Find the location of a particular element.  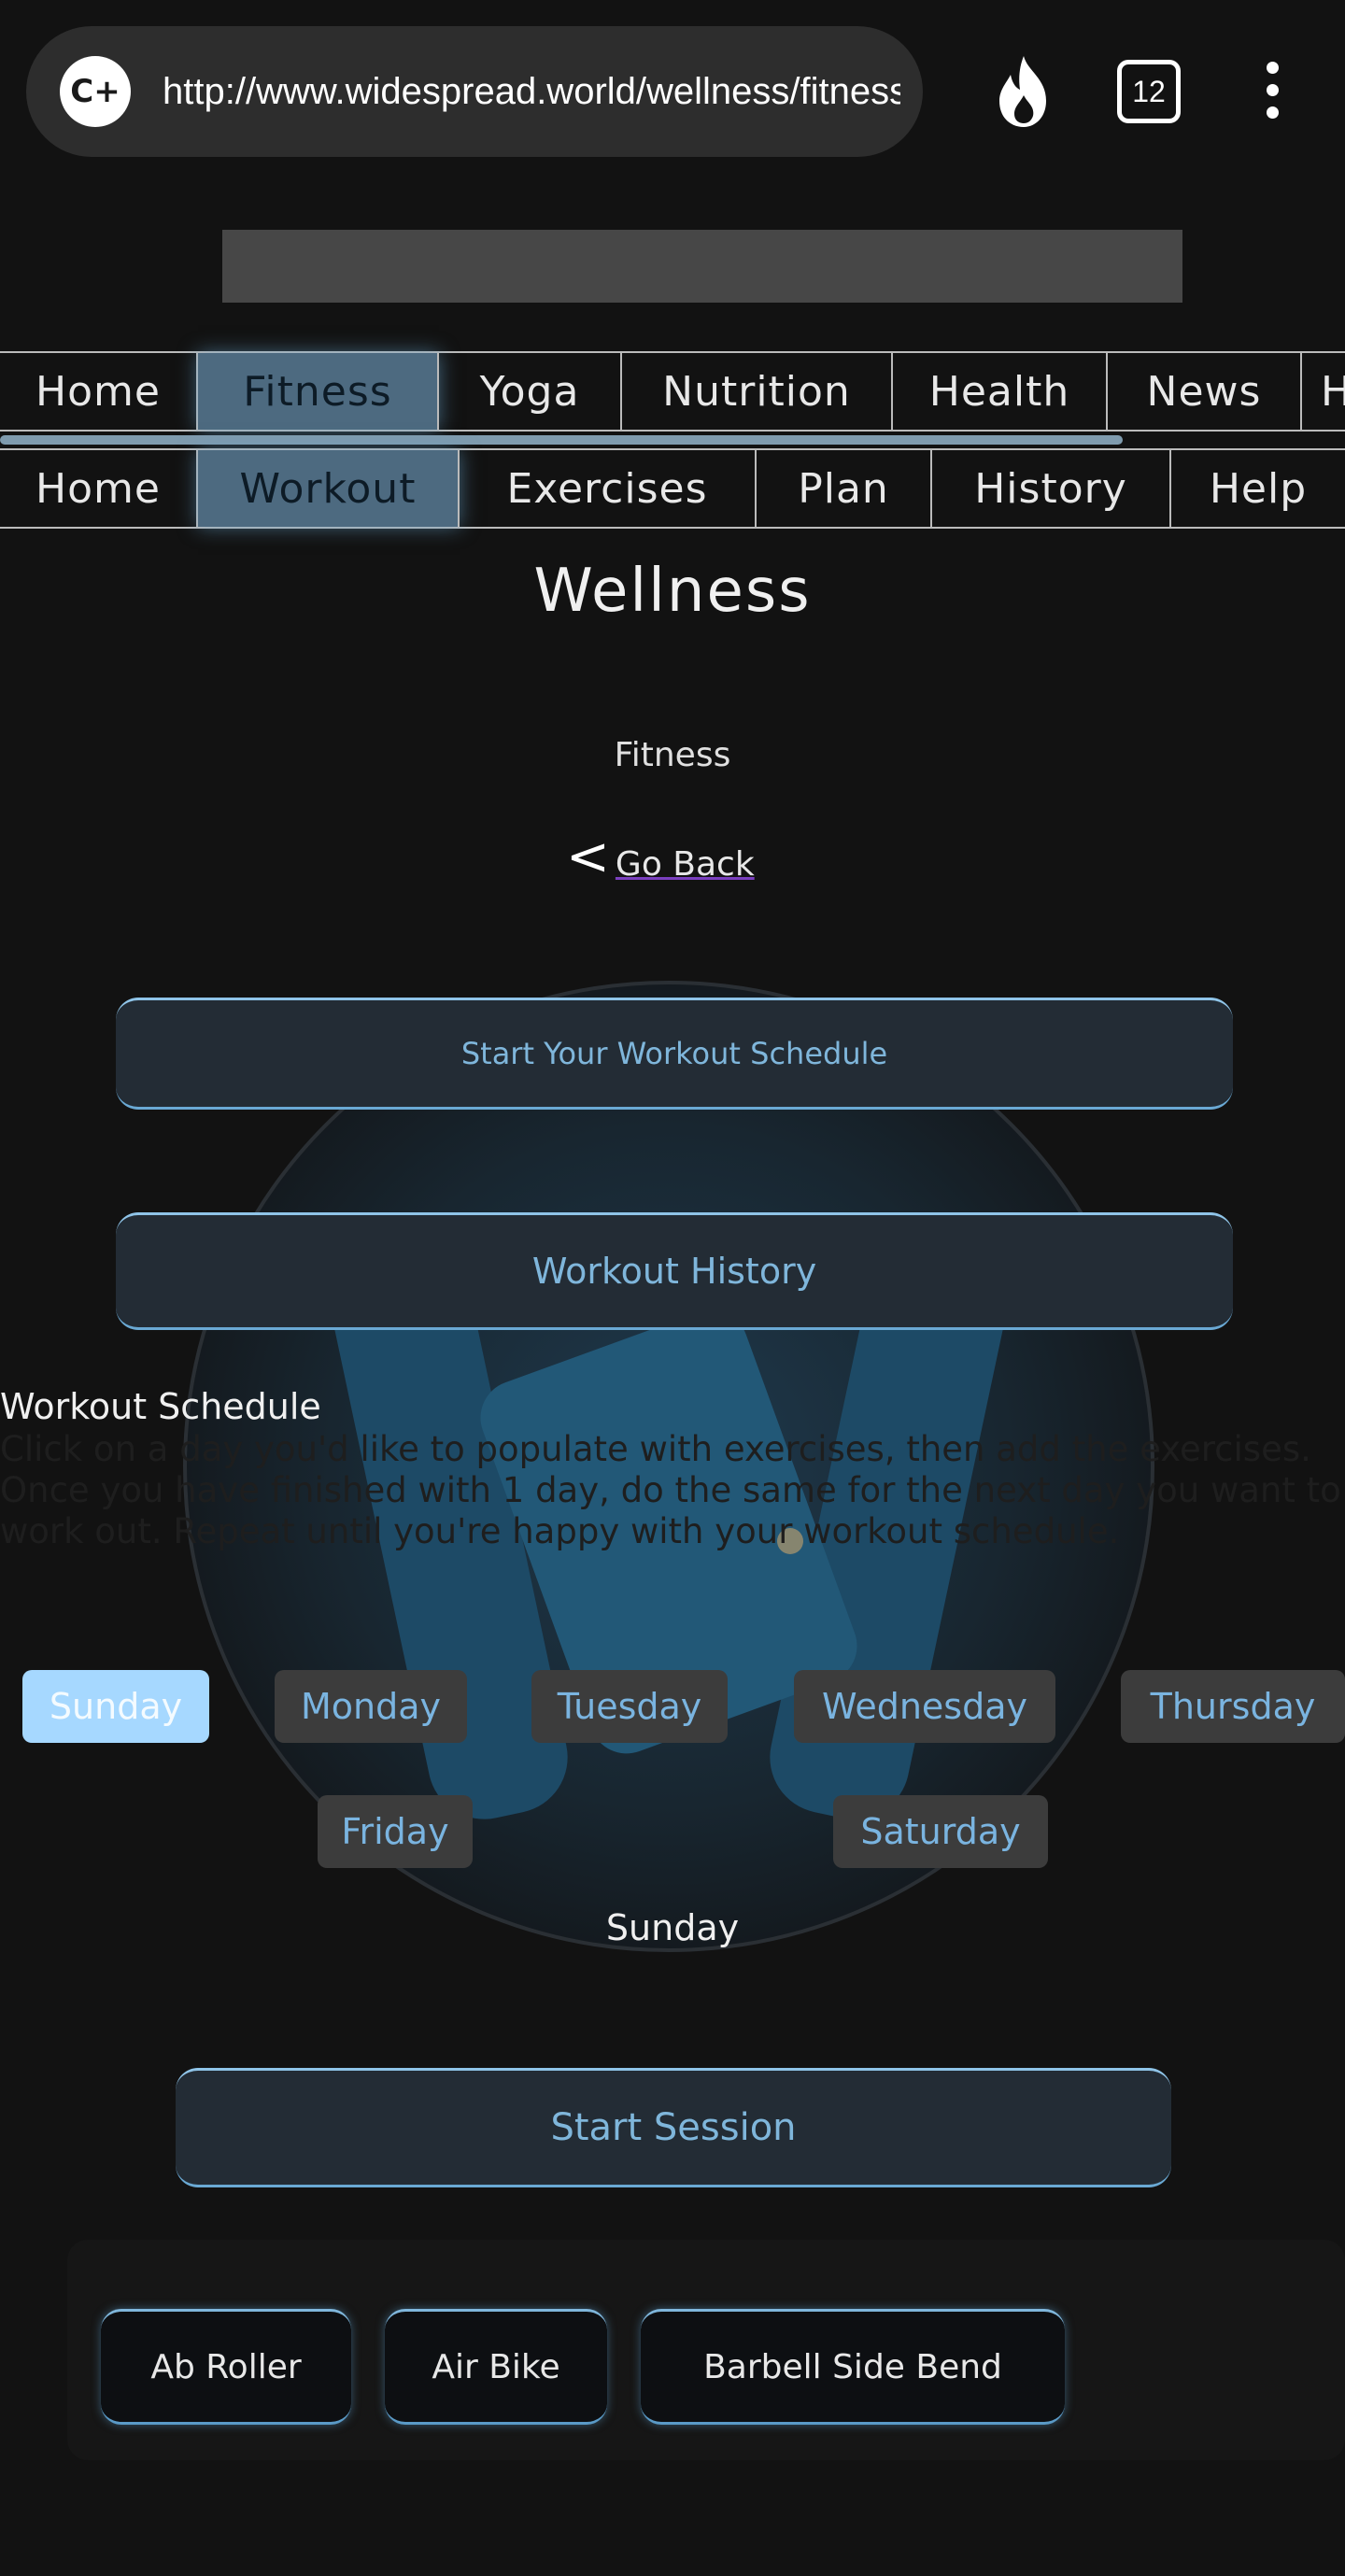

subnav-item-help: Help is located at coordinates (1258, 488).